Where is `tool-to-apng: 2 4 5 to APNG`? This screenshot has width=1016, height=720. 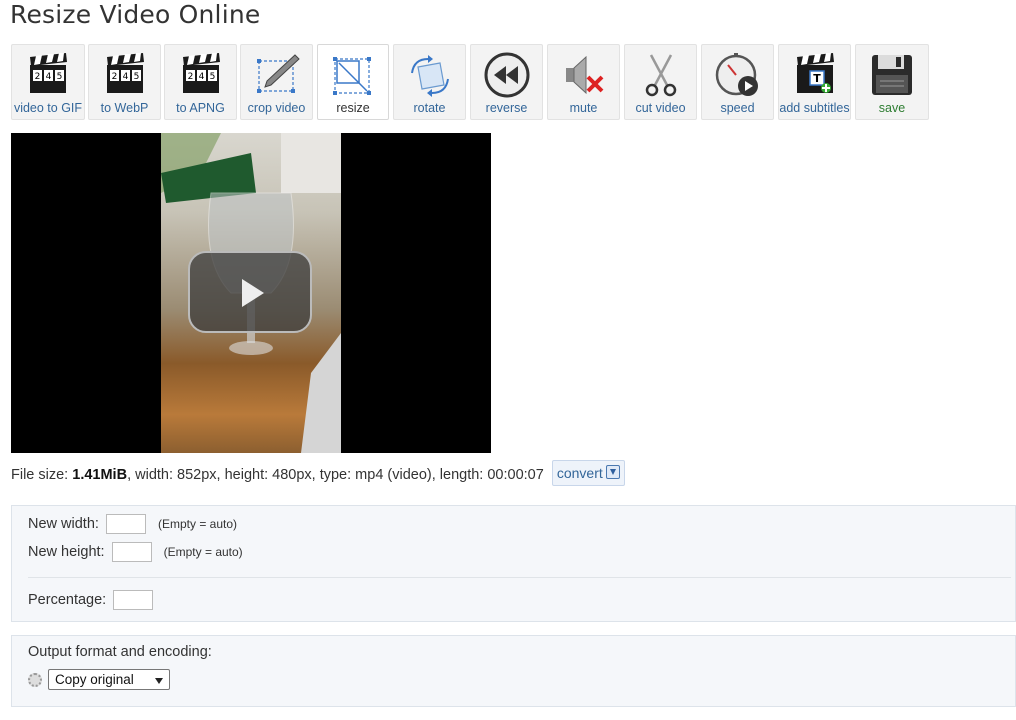
tool-to-apng: 2 4 5 to APNG is located at coordinates (200, 82).